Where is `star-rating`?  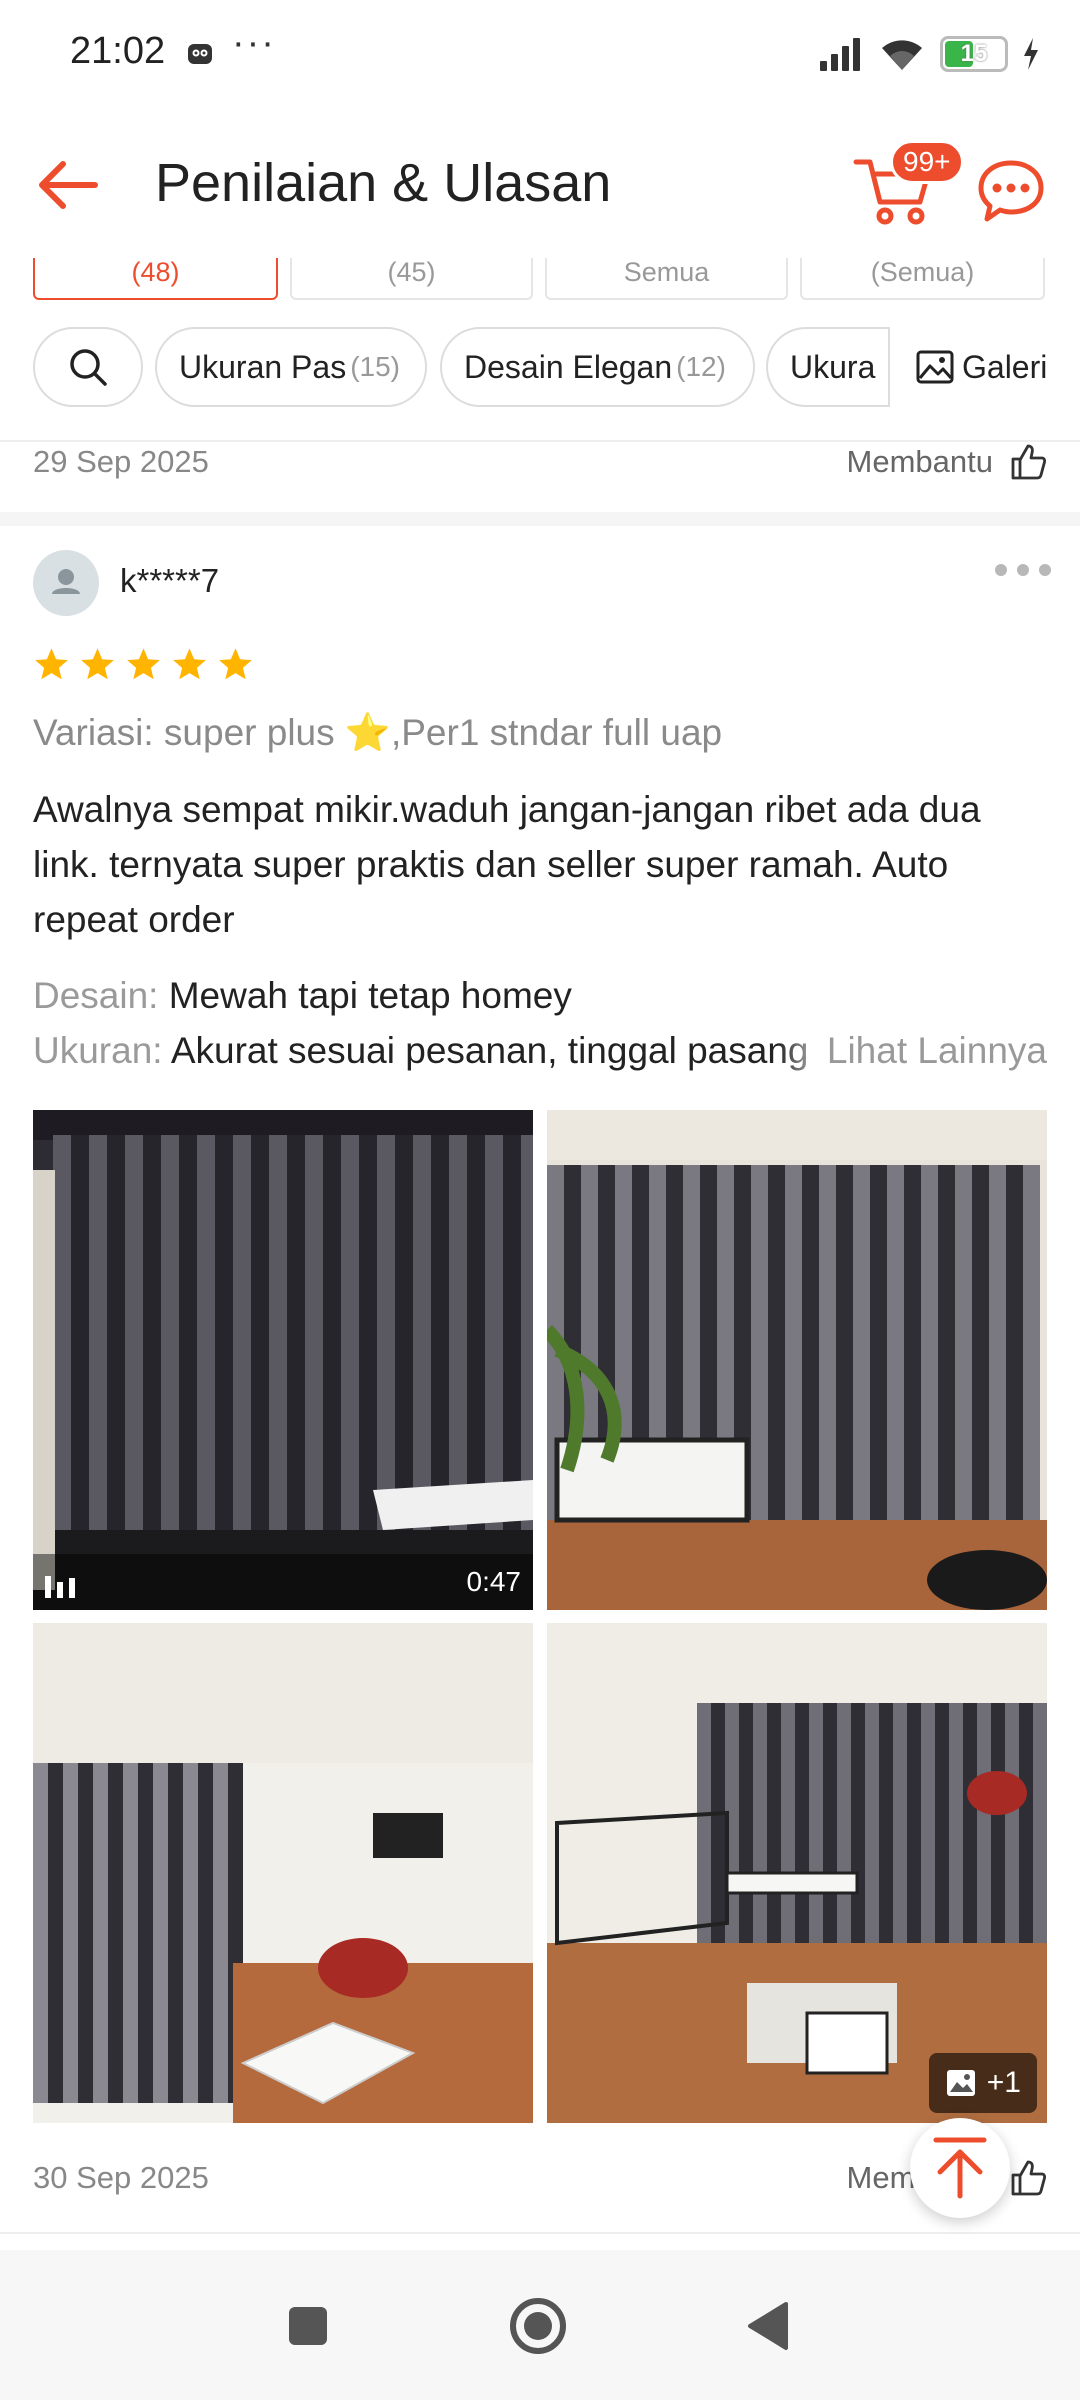 star-rating is located at coordinates (143, 664).